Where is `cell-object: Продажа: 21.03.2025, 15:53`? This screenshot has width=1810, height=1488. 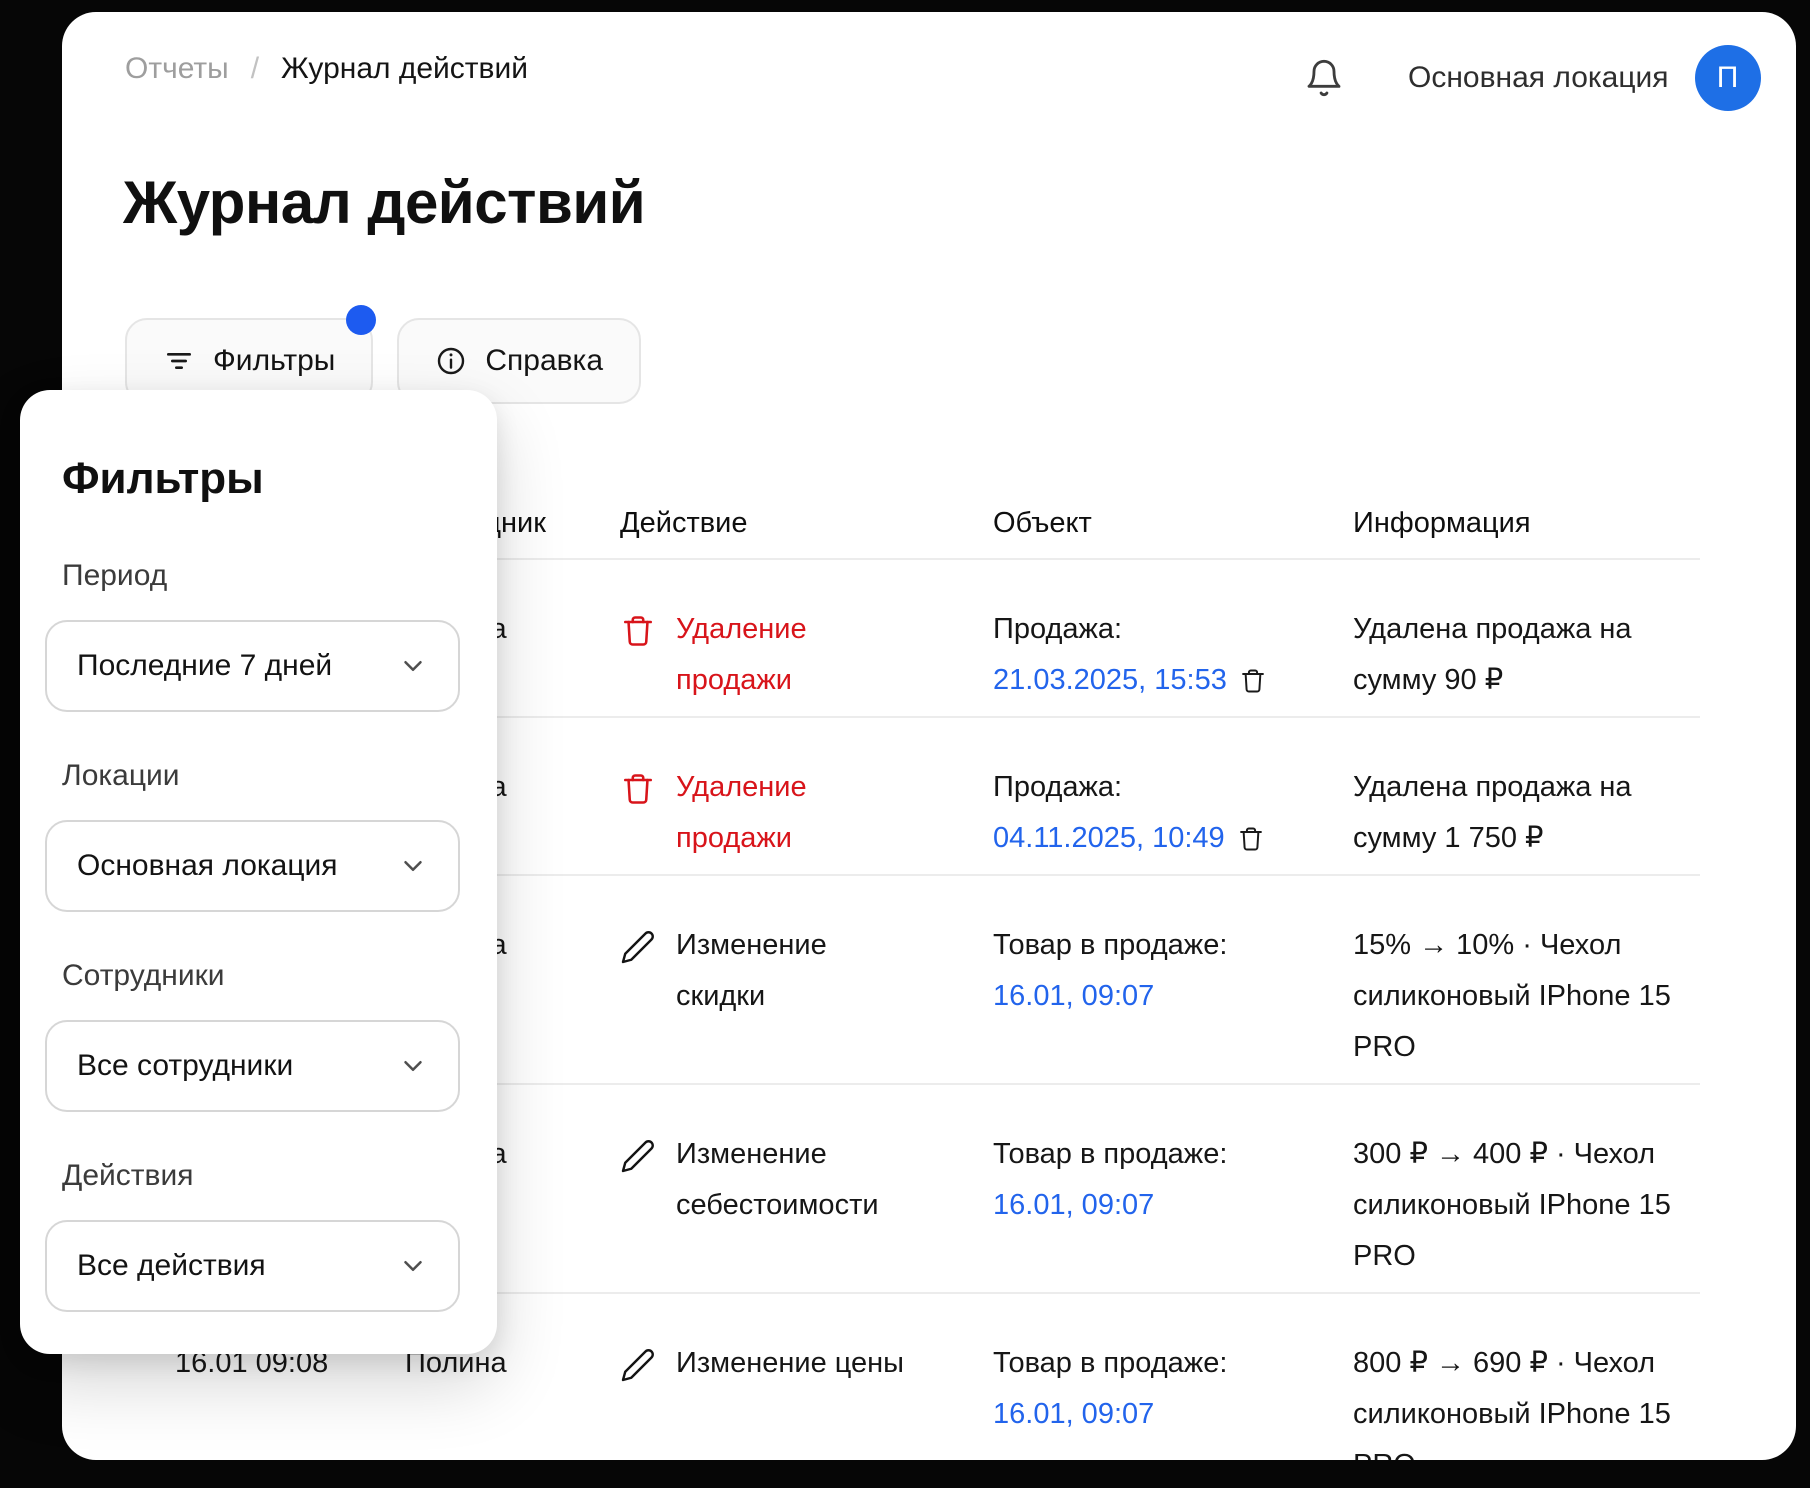 cell-object: Продажа: 21.03.2025, 15:53 is located at coordinates (1173, 655).